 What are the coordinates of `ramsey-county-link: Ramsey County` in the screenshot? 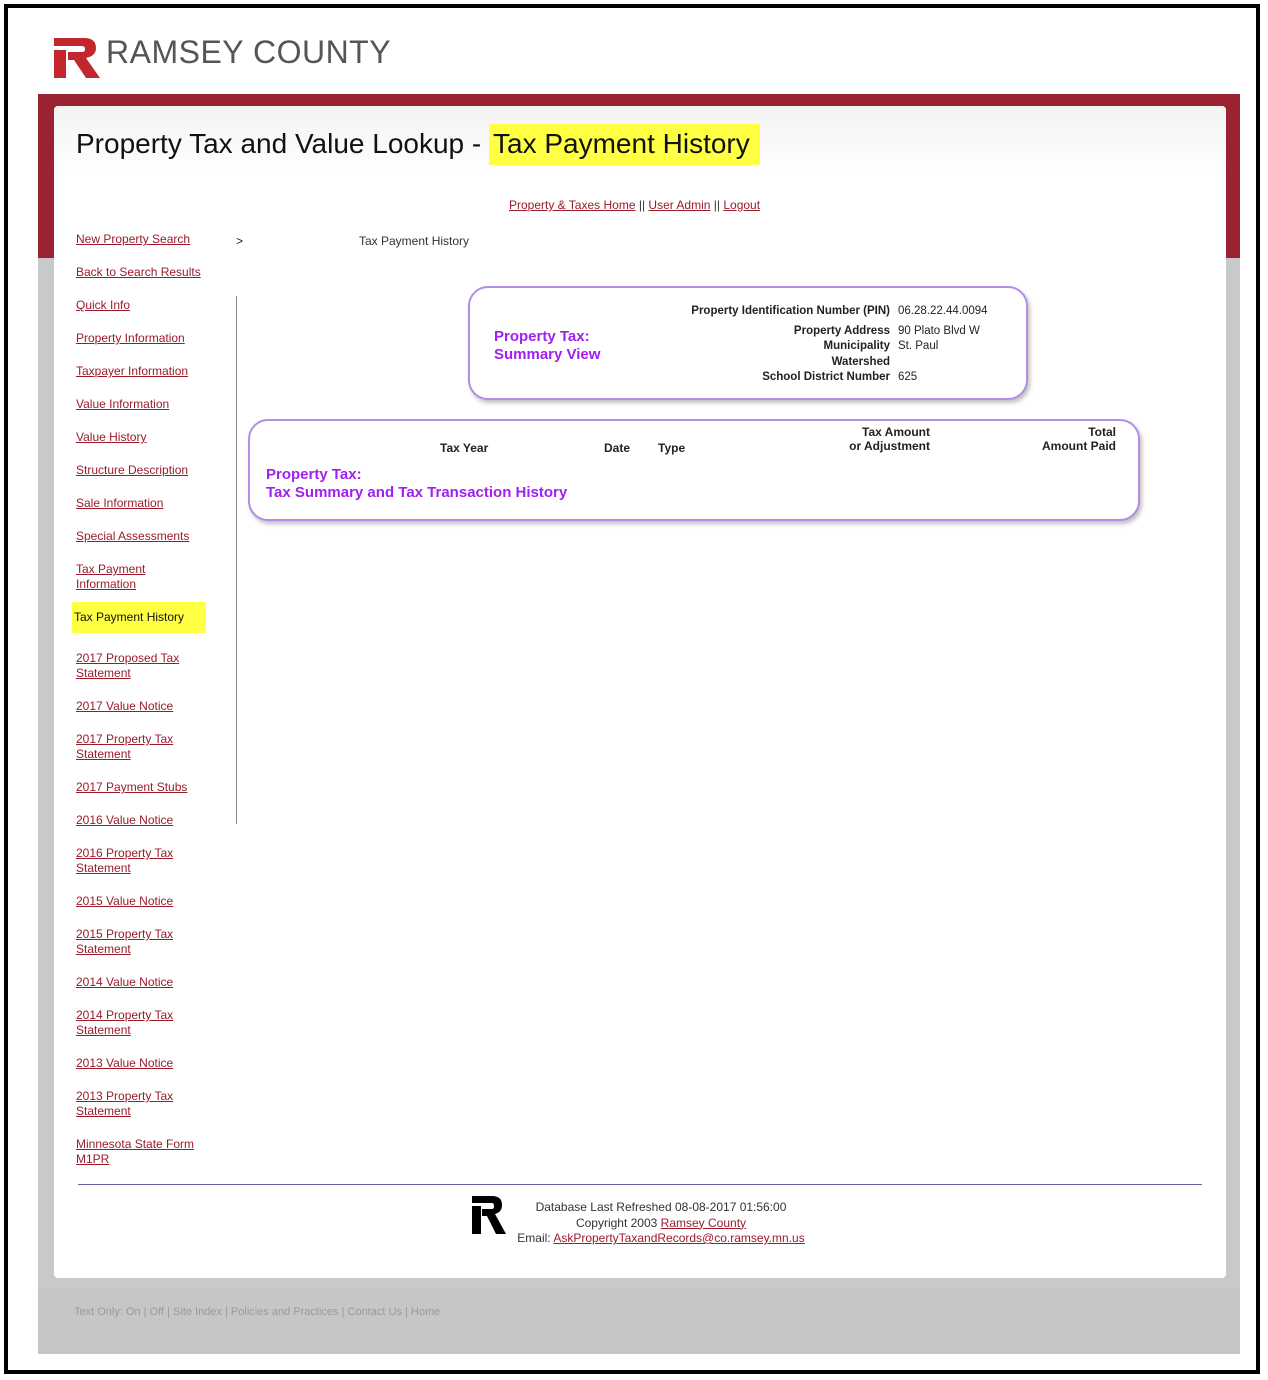 It's located at (703, 1223).